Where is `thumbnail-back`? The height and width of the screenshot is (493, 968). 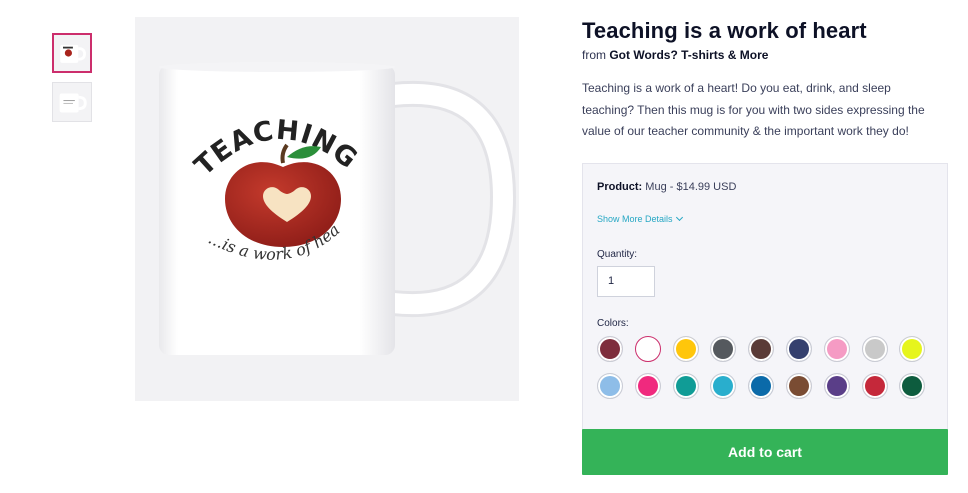
thumbnail-back is located at coordinates (72, 102).